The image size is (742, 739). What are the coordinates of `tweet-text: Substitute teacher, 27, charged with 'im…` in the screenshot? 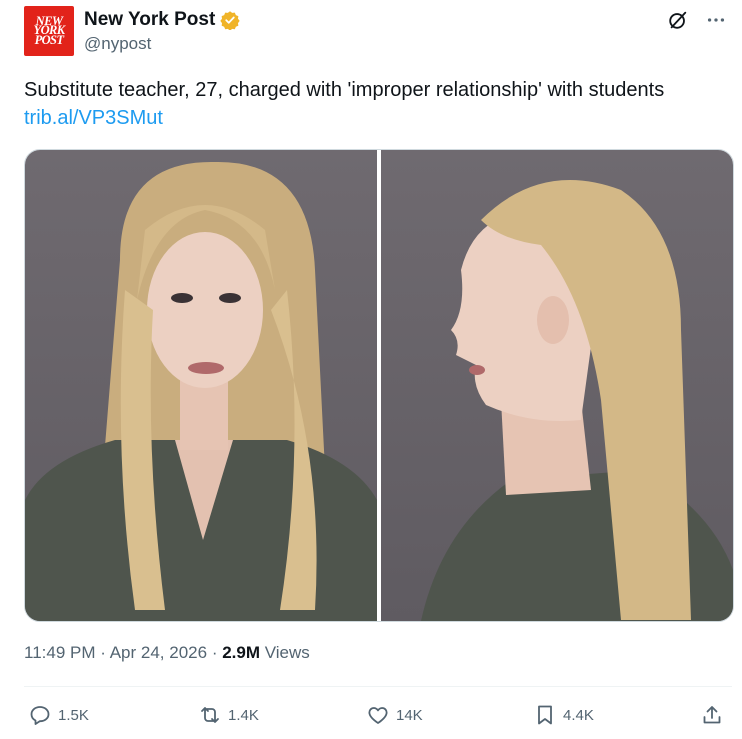 It's located at (364, 104).